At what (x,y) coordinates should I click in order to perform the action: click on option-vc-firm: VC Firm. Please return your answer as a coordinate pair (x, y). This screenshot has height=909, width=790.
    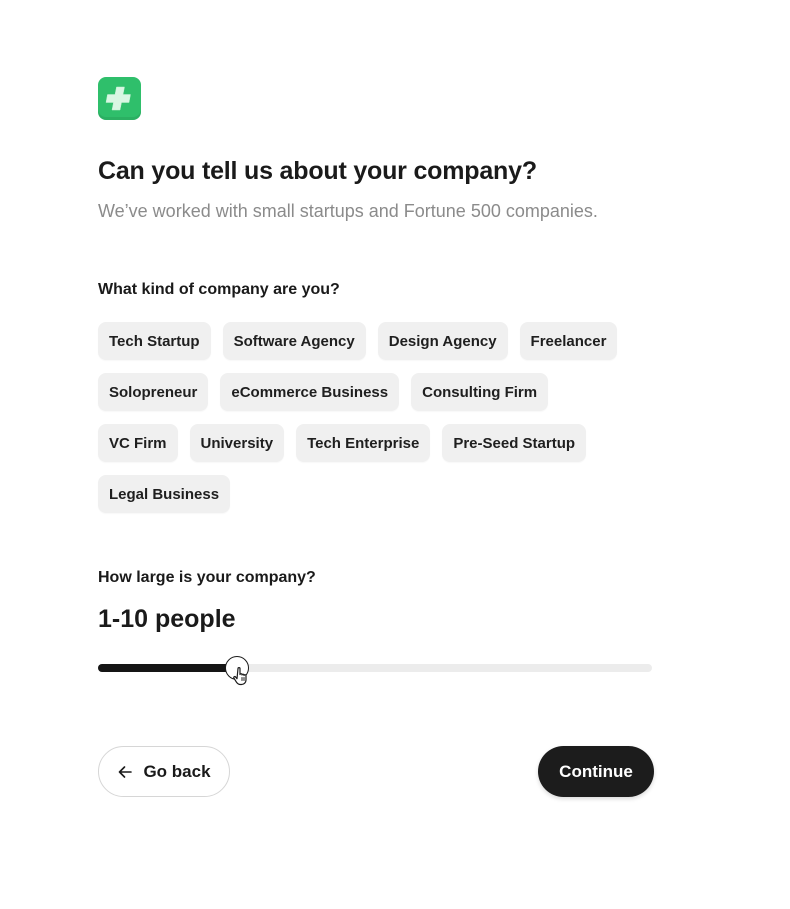
    Looking at the image, I should click on (138, 443).